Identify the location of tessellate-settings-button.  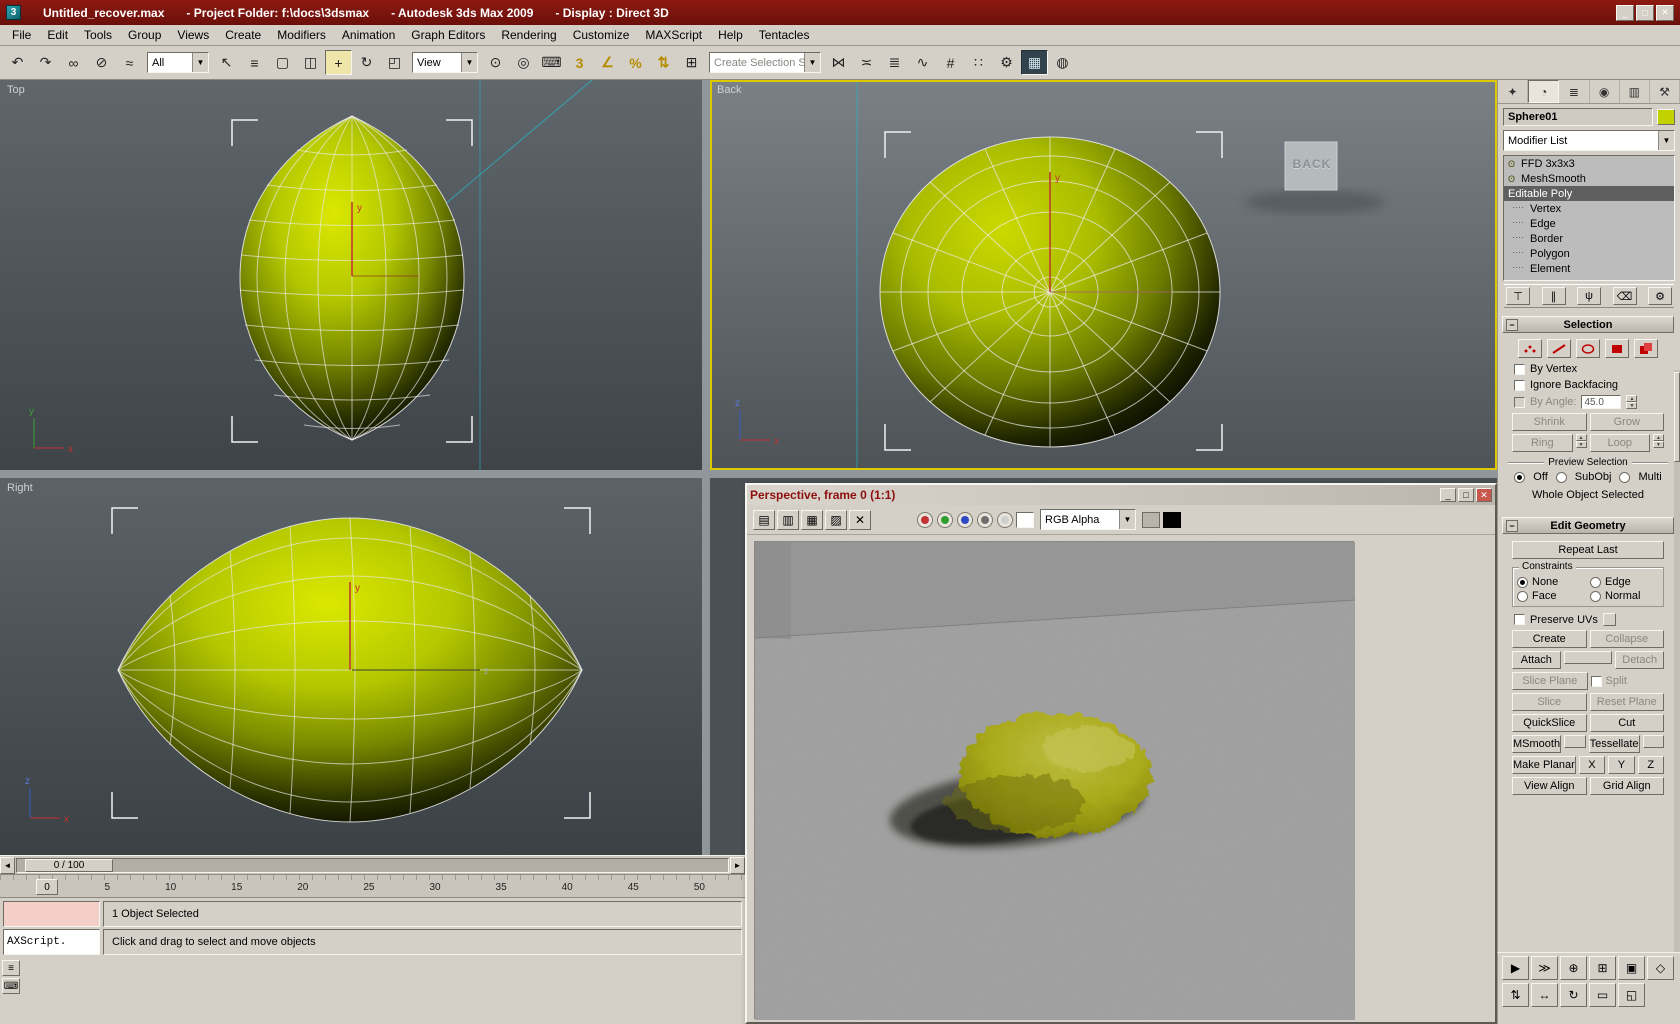
(1653, 741).